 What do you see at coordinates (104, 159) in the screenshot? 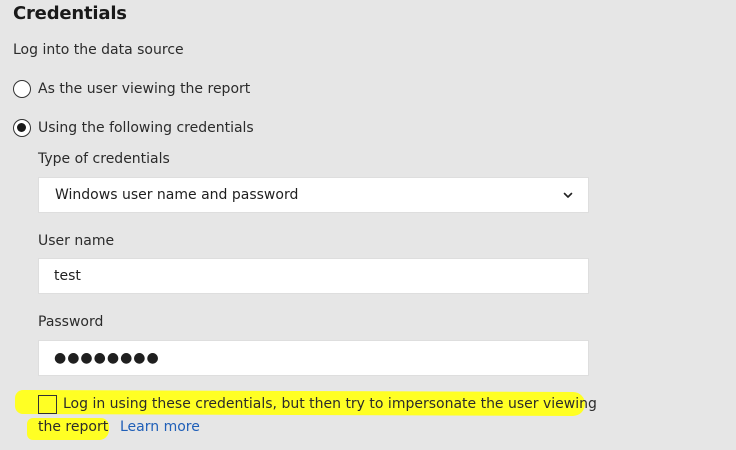
I see `credential-type-label: Type of credentials` at bounding box center [104, 159].